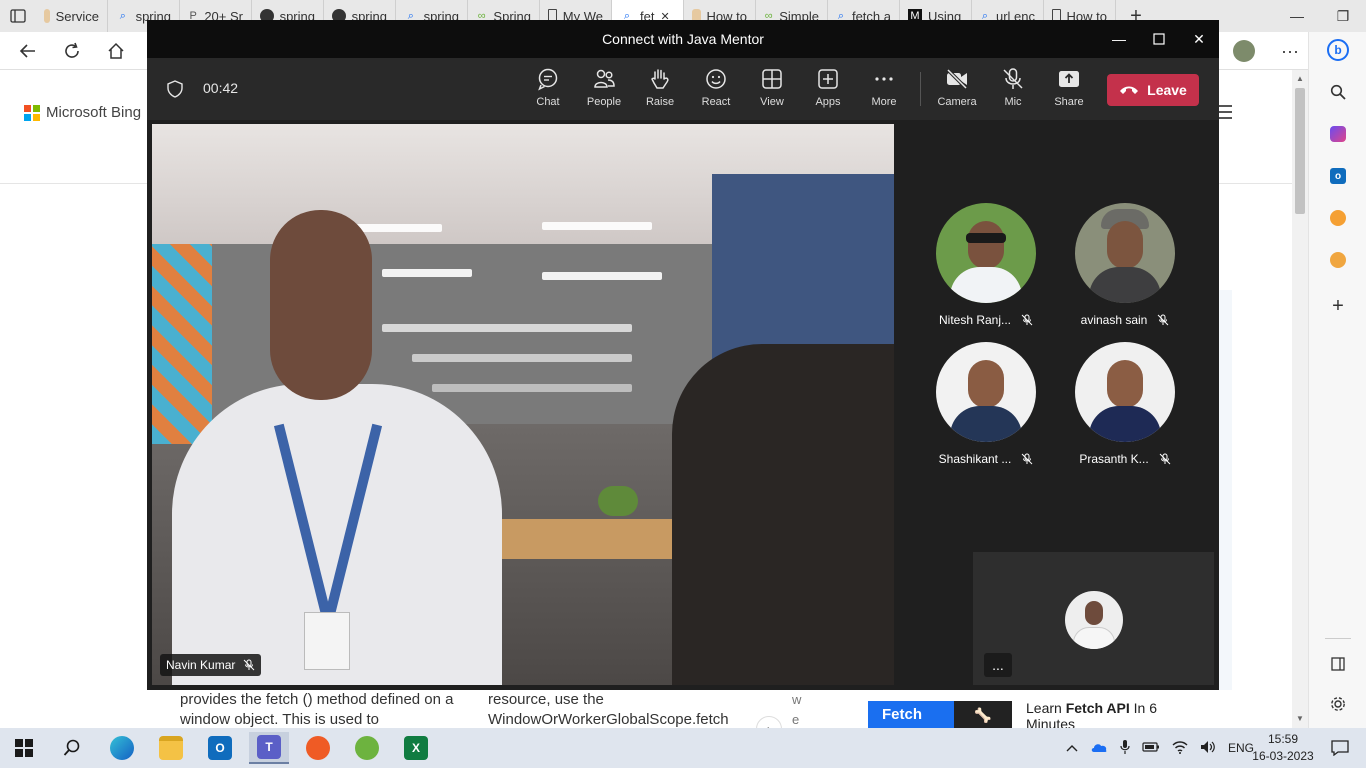  Describe the element at coordinates (1208, 748) in the screenshot. I see `volume-icon` at that location.